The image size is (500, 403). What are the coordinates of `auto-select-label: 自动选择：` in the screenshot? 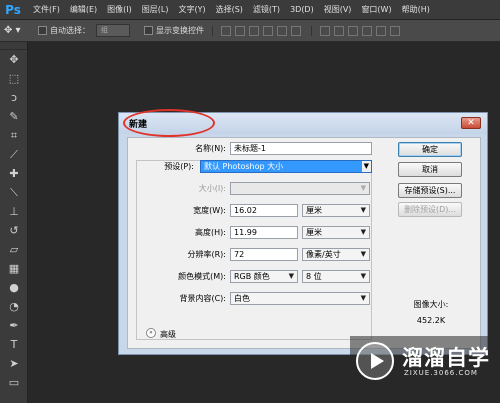 It's located at (70, 30).